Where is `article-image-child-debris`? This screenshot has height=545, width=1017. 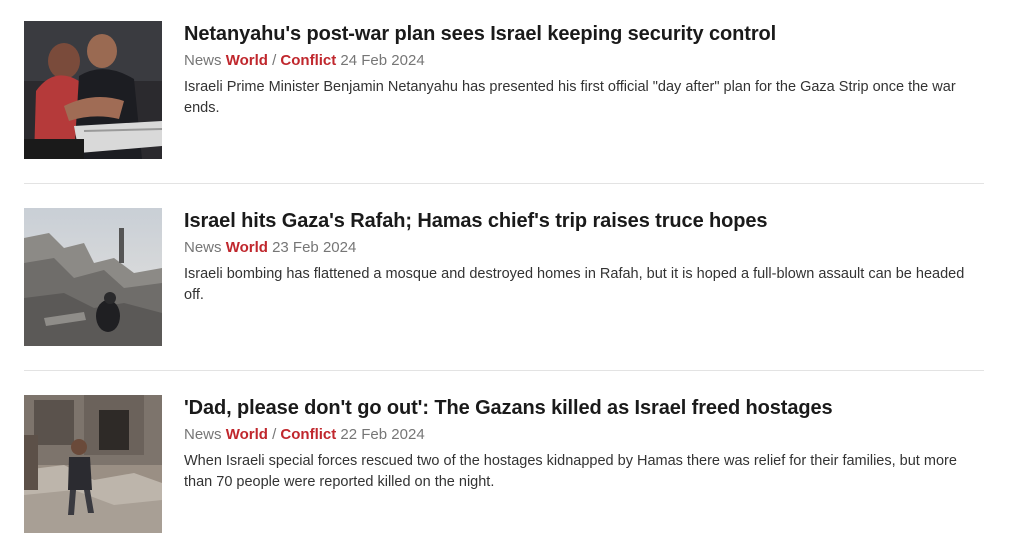
article-image-child-debris is located at coordinates (93, 464).